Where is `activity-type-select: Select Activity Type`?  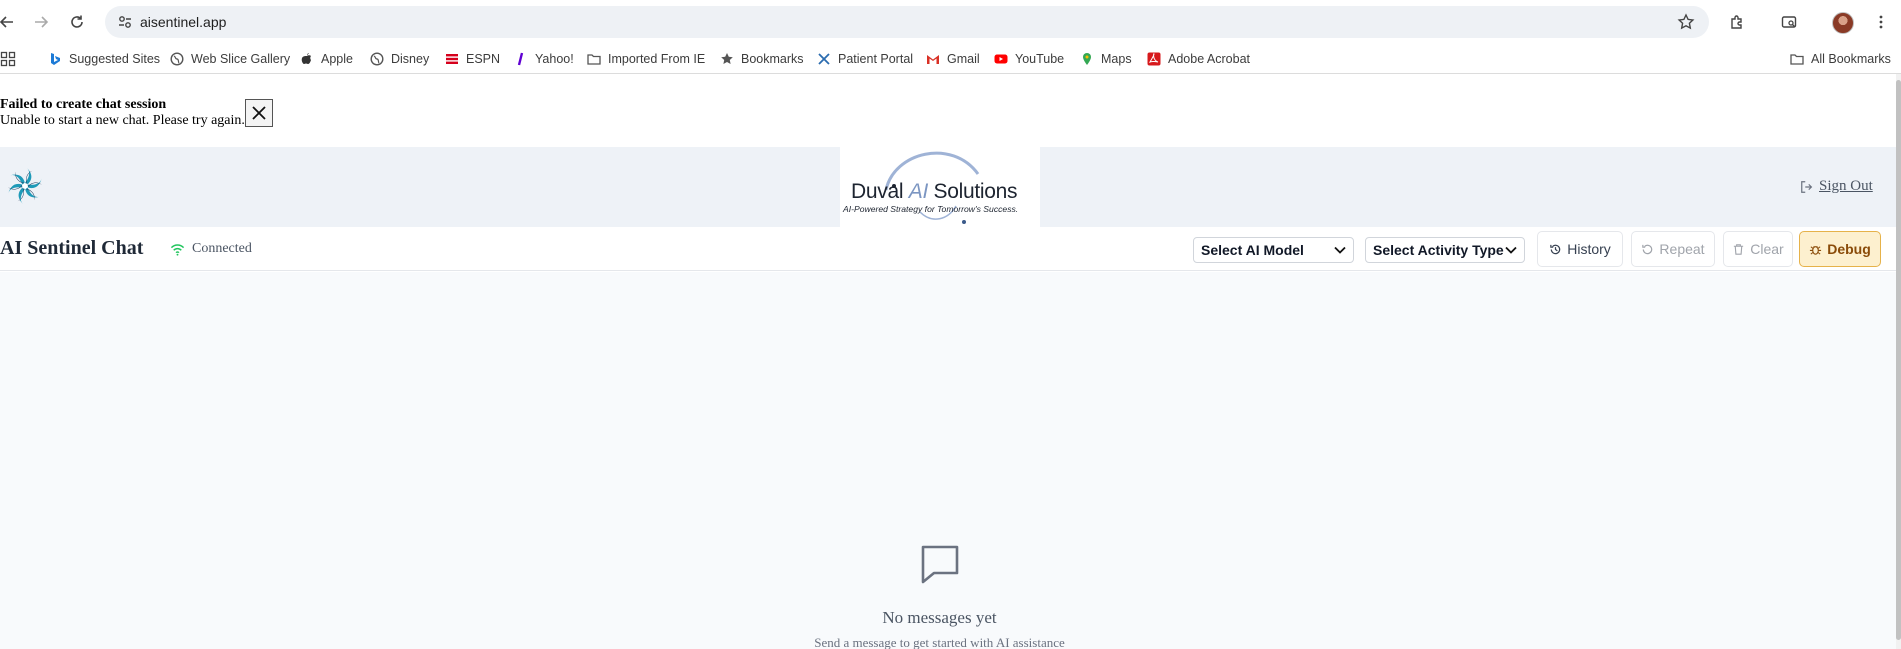 activity-type-select: Select Activity Type is located at coordinates (1445, 250).